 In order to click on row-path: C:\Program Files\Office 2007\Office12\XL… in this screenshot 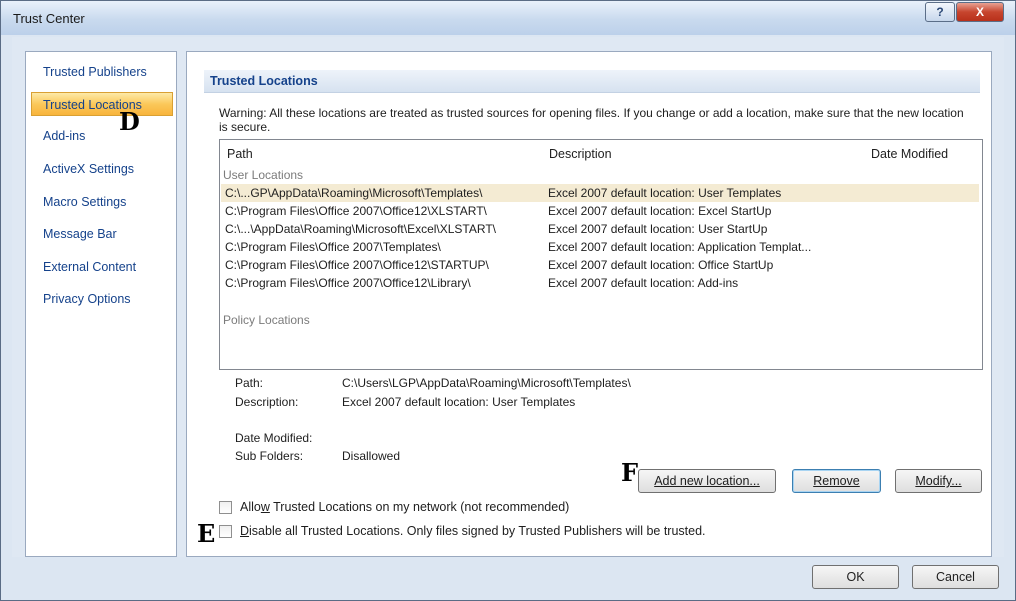, I will do `click(356, 211)`.